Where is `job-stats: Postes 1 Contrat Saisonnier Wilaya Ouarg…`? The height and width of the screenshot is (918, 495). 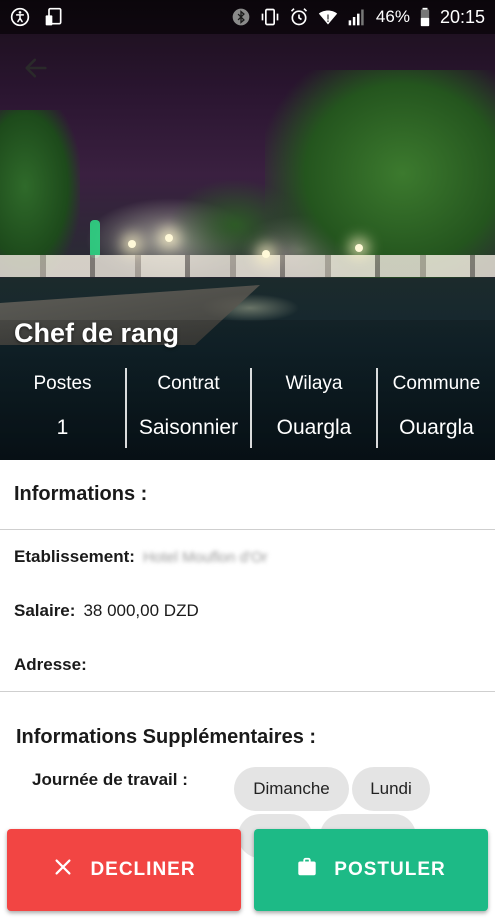 job-stats: Postes 1 Contrat Saisonnier Wilaya Ouarg… is located at coordinates (247, 408).